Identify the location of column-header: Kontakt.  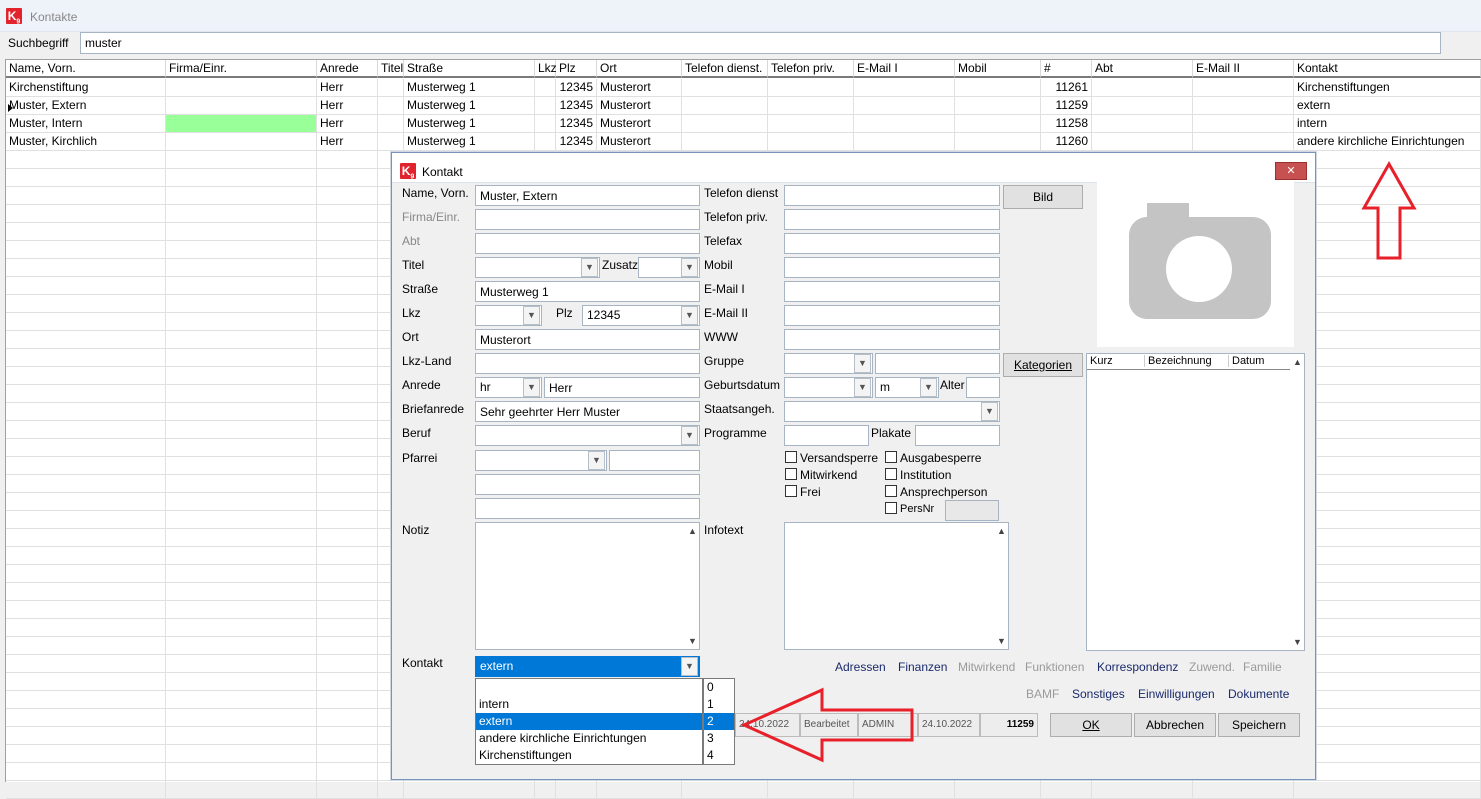
(1387, 69).